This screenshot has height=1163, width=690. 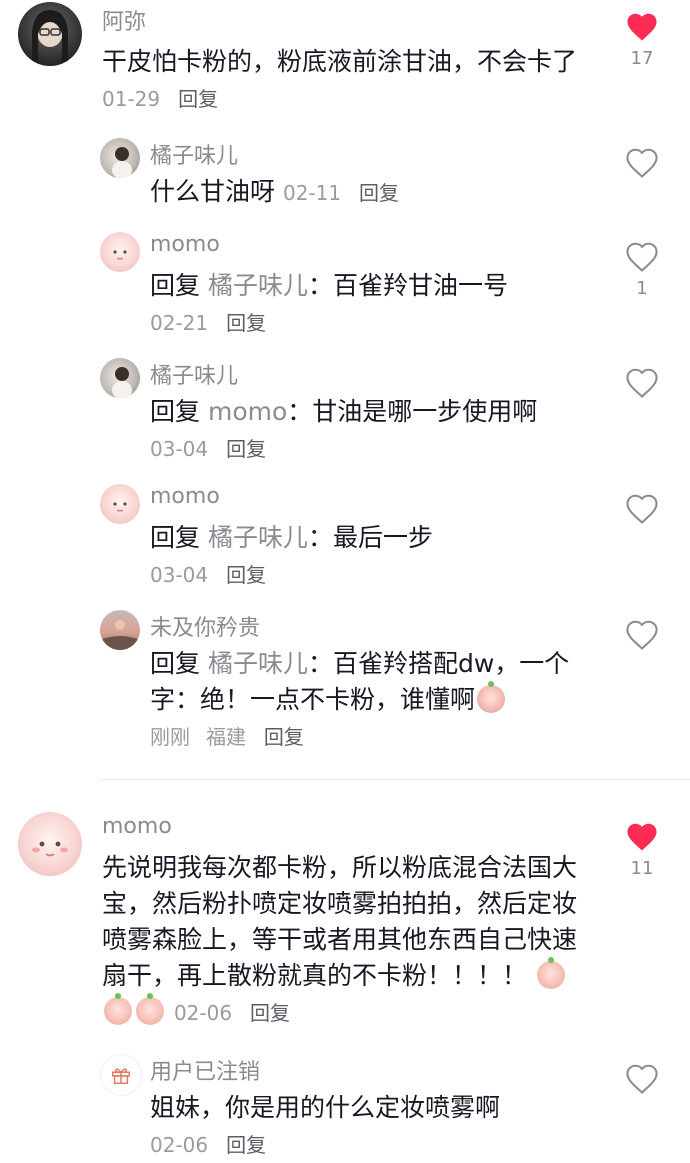 I want to click on like-button: 11, so click(x=642, y=849).